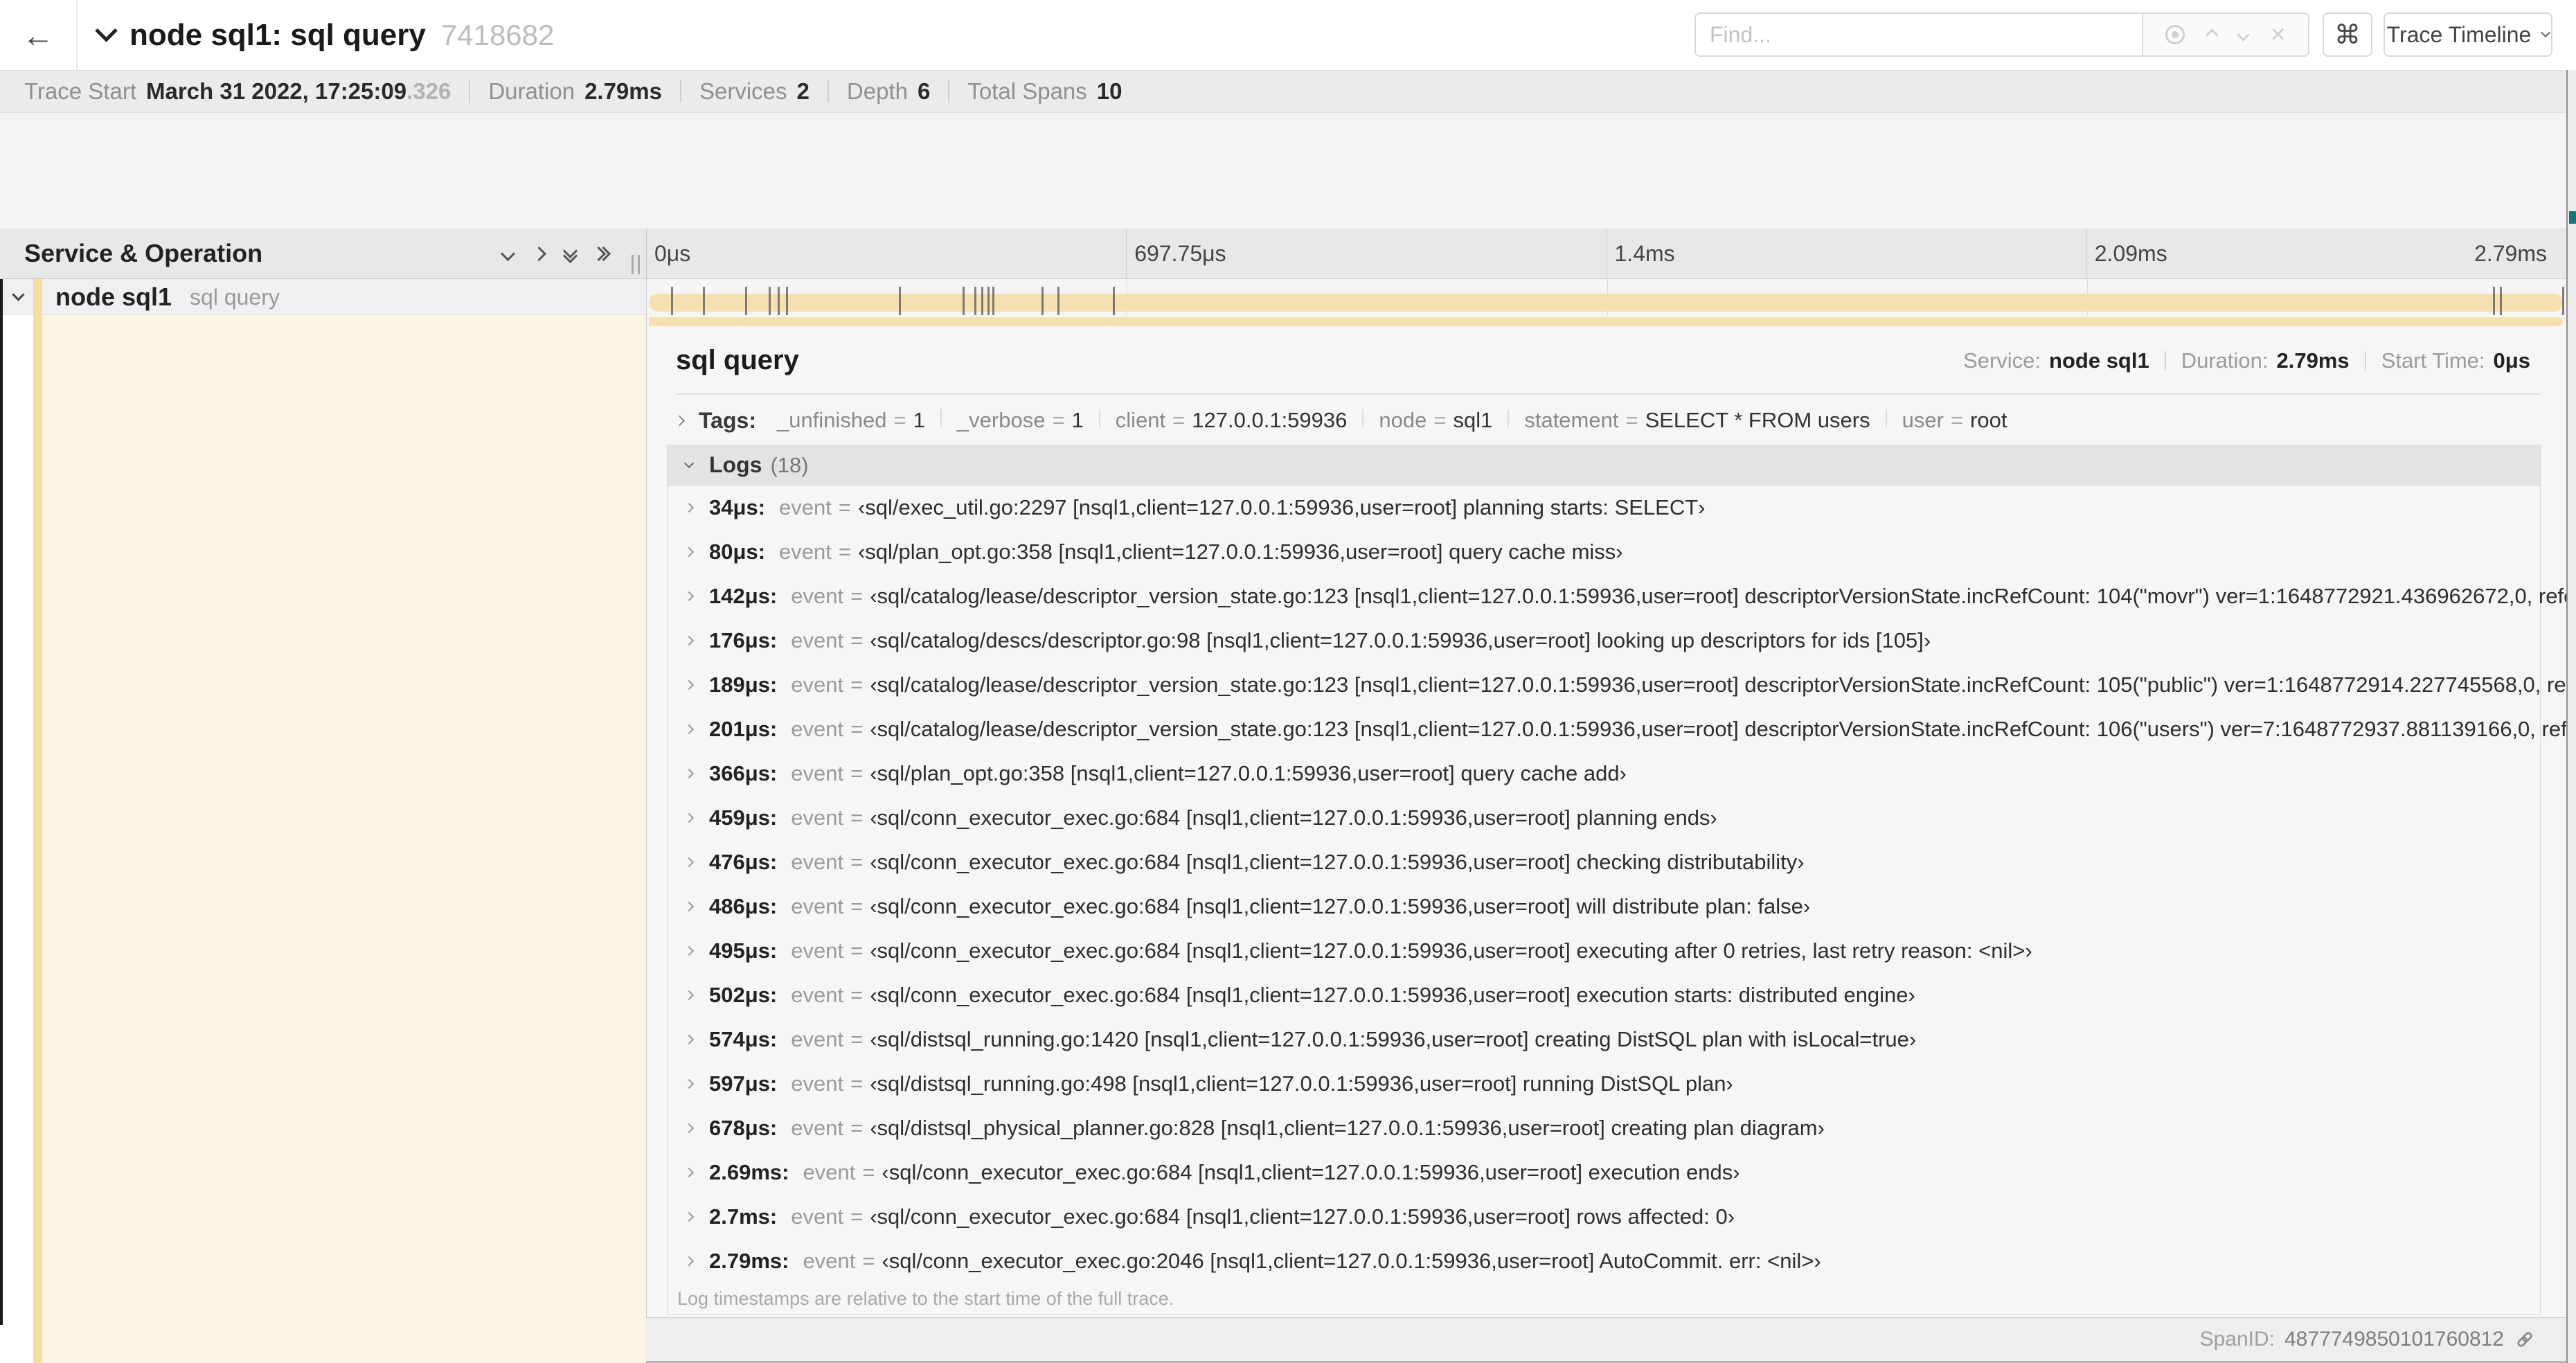  I want to click on tag-key: user, so click(1923, 420).